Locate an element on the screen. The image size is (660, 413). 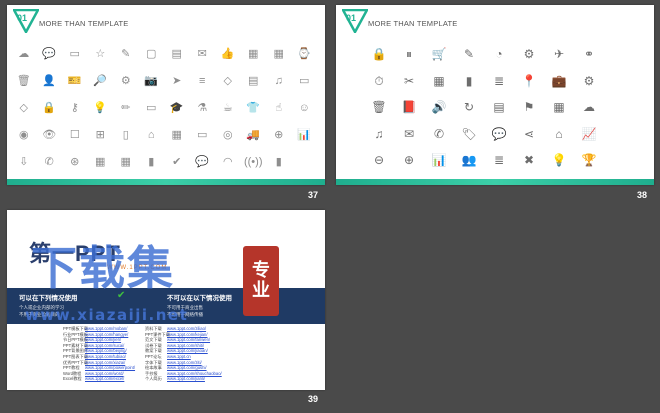
icon-glyph: ◇ is located at coordinates (227, 81).